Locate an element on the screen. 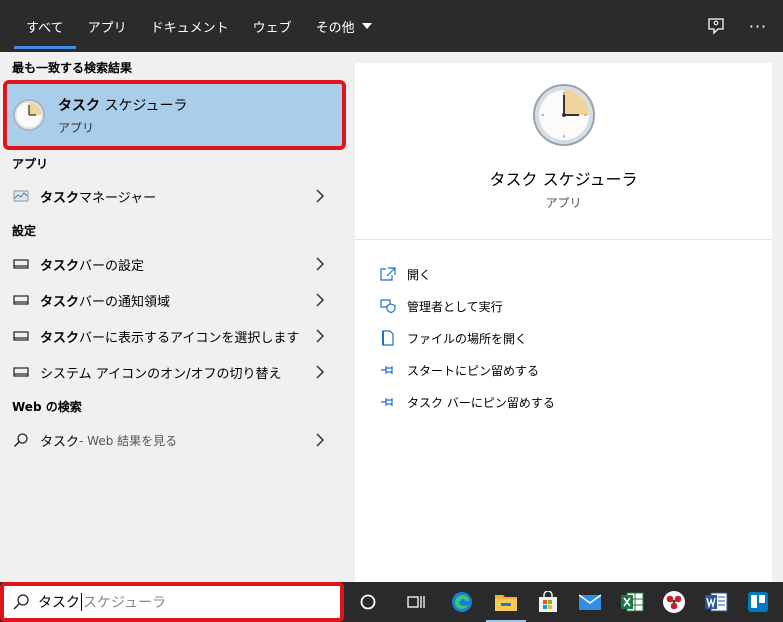 This screenshot has width=783, height=622. tab-more: その他 is located at coordinates (344, 26).